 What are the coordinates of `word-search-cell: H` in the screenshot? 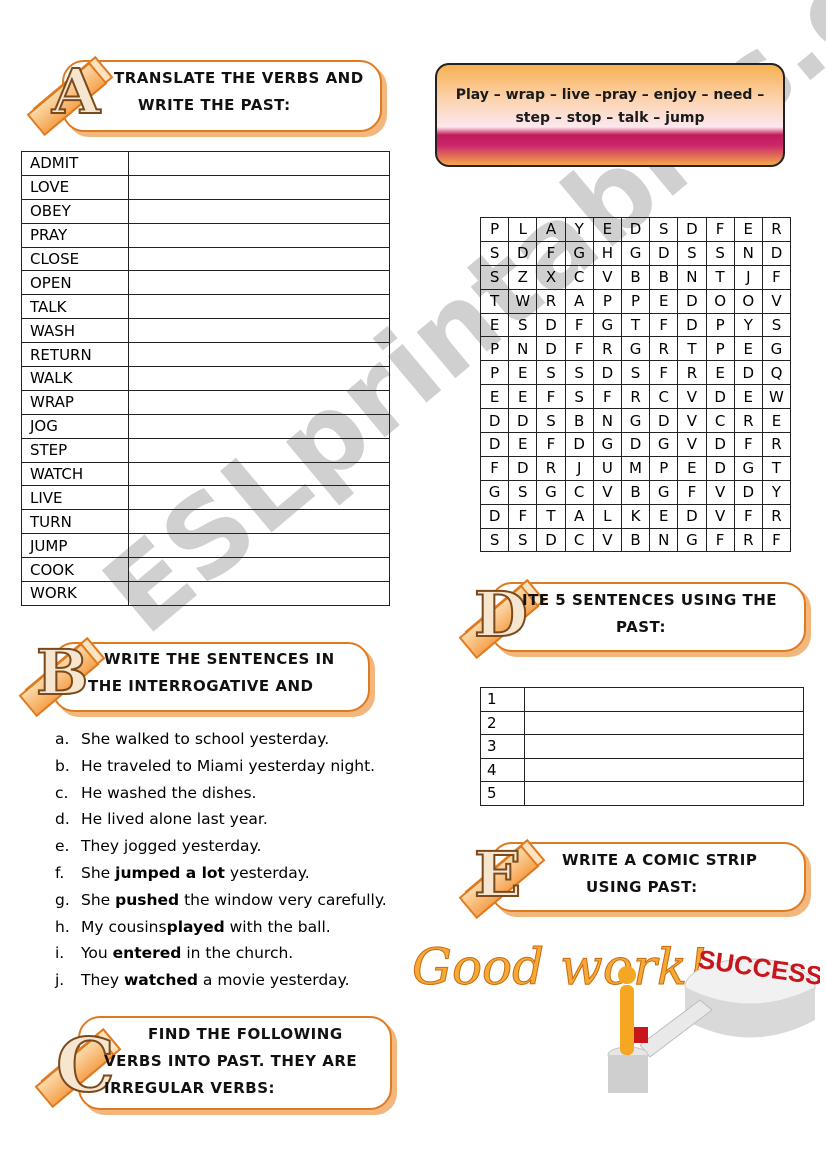 It's located at (607, 253).